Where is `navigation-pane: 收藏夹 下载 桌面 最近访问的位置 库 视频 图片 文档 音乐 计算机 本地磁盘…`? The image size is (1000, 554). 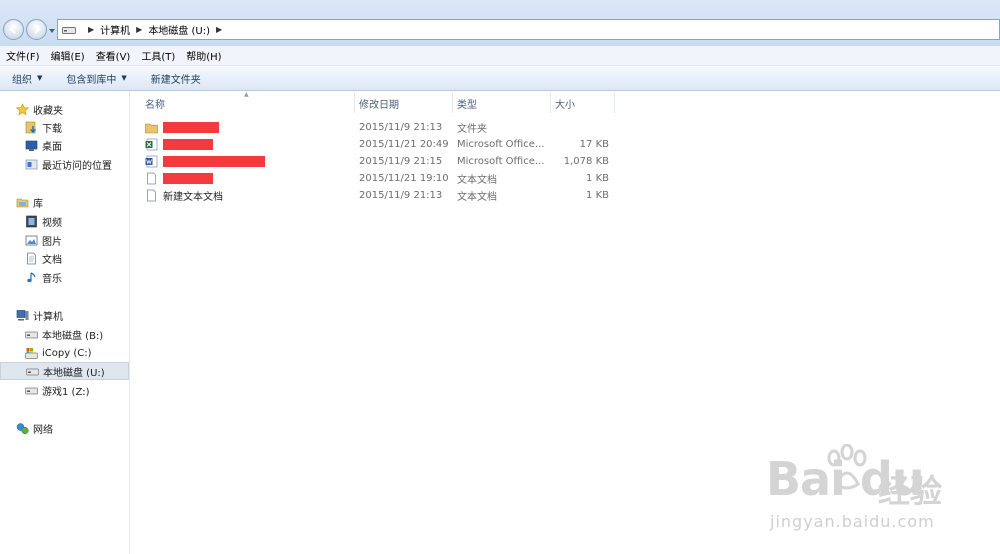 navigation-pane: 收藏夹 下载 桌面 最近访问的位置 库 视频 图片 文档 音乐 计算机 本地磁盘… is located at coordinates (65, 322).